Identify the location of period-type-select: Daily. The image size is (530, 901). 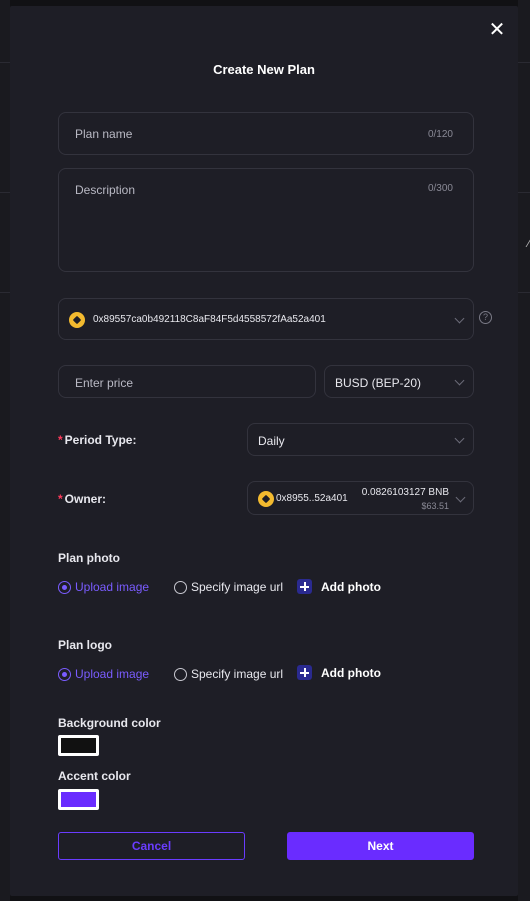
(360, 439).